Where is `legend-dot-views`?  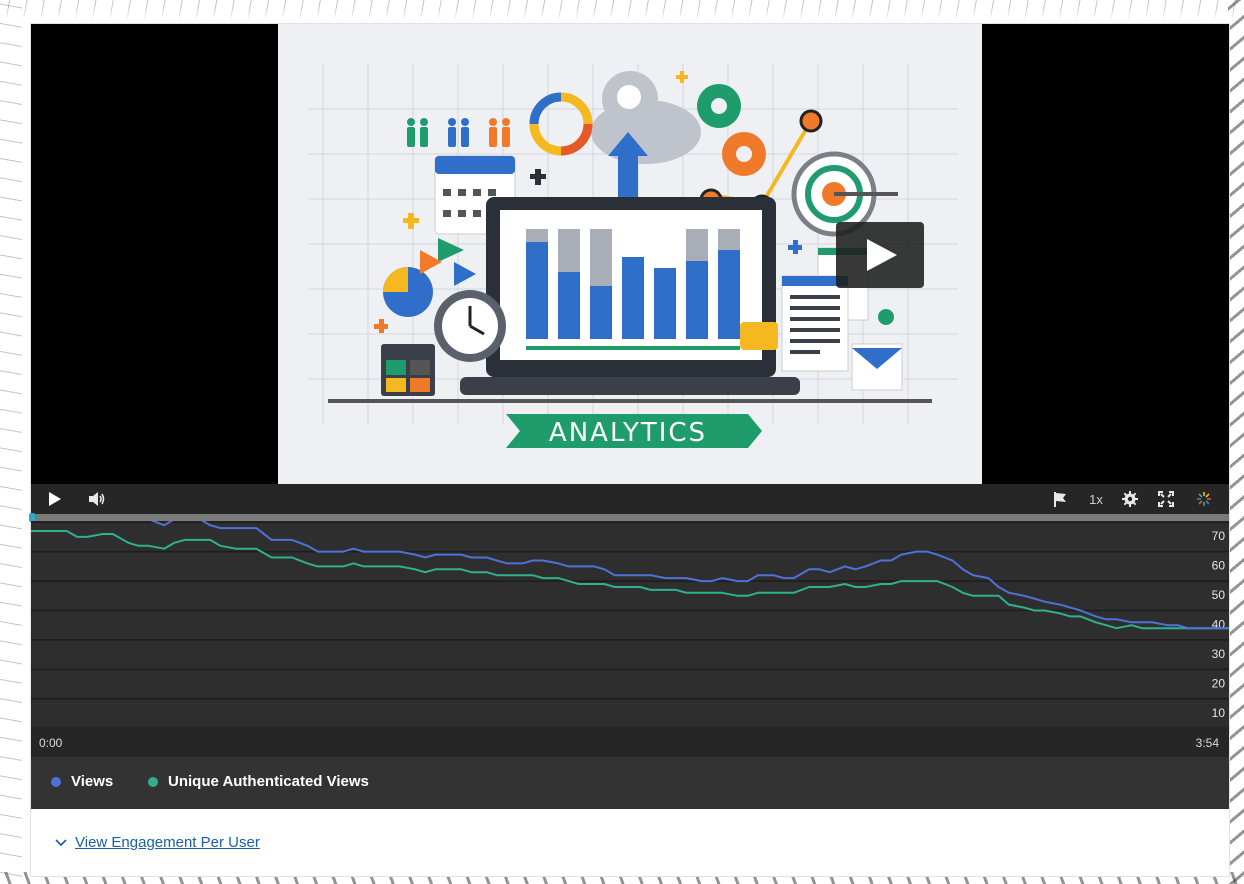
legend-dot-views is located at coordinates (56, 781).